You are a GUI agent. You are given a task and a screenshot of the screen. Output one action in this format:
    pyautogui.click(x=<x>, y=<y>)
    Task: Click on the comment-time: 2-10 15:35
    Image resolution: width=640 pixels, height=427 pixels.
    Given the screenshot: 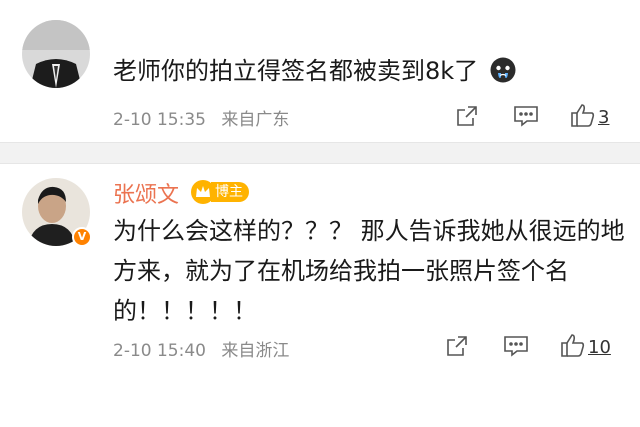 What is the action you would take?
    pyautogui.click(x=159, y=120)
    